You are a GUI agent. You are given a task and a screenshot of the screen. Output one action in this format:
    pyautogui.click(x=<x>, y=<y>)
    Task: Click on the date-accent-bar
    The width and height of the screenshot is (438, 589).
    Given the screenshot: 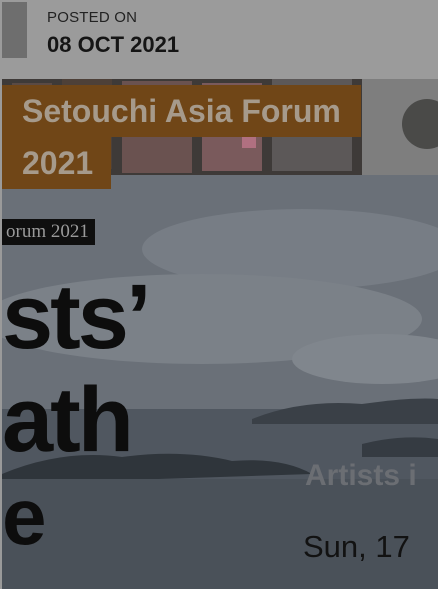 What is the action you would take?
    pyautogui.click(x=14, y=30)
    